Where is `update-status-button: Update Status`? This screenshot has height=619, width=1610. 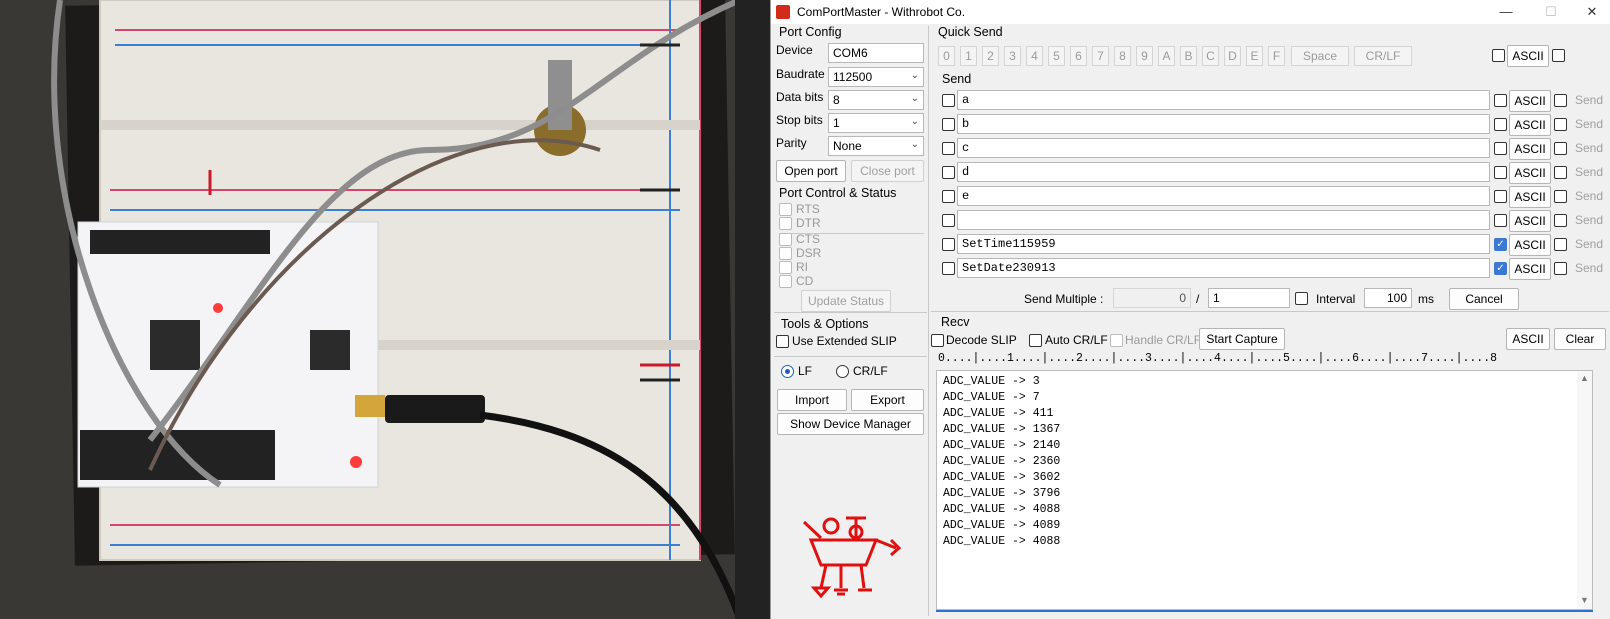 update-status-button: Update Status is located at coordinates (846, 301).